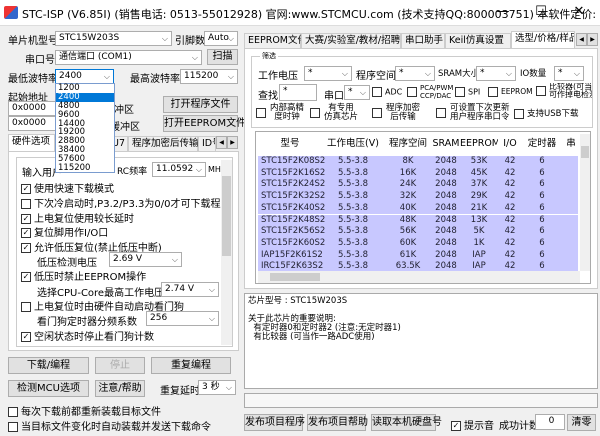 The height and width of the screenshot is (436, 600). Describe the element at coordinates (328, 73) in the screenshot. I see `voltage-select: * ⌵` at that location.